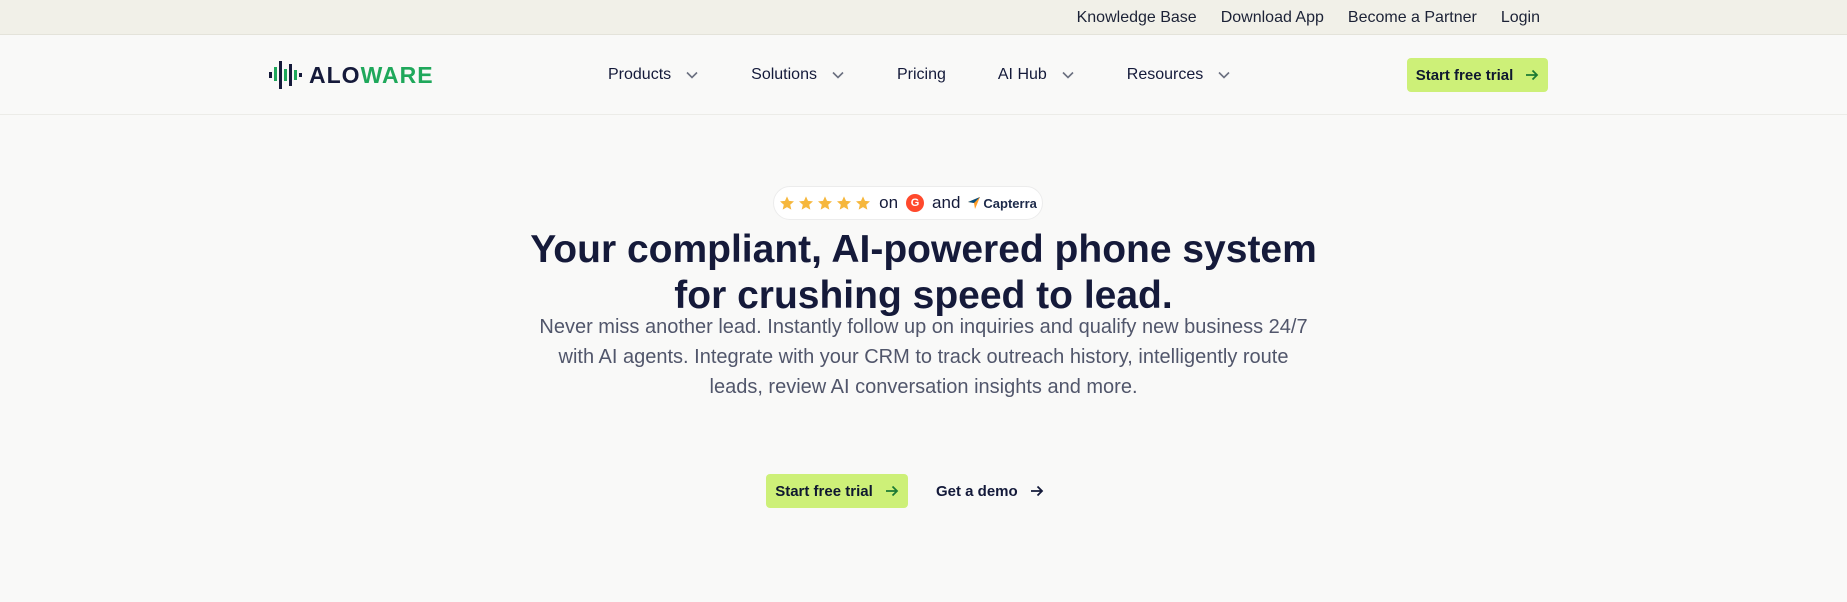  What do you see at coordinates (285, 75) in the screenshot?
I see `soundwave-logo-icon` at bounding box center [285, 75].